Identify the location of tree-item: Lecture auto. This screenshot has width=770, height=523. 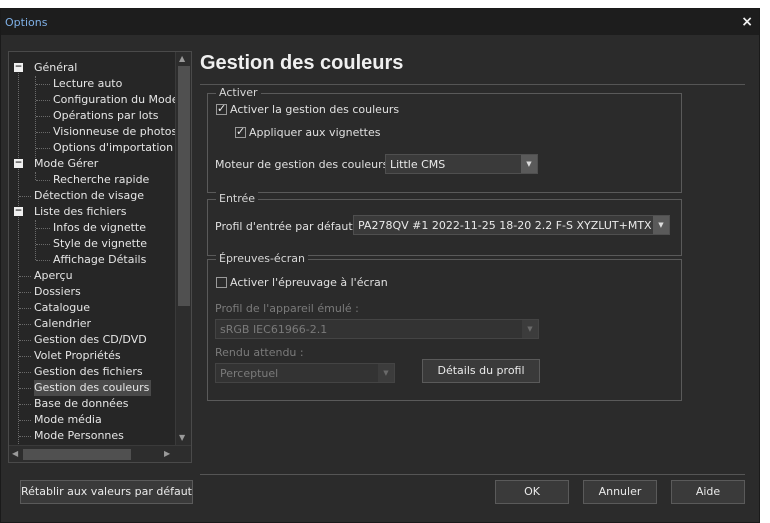
(88, 84).